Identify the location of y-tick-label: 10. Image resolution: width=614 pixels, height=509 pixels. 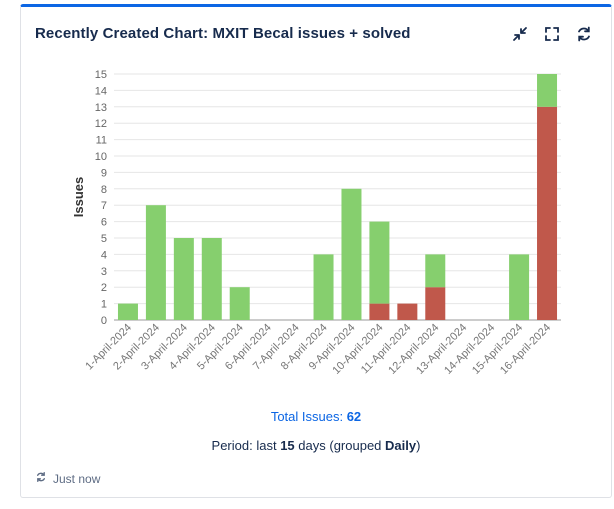
(101, 157).